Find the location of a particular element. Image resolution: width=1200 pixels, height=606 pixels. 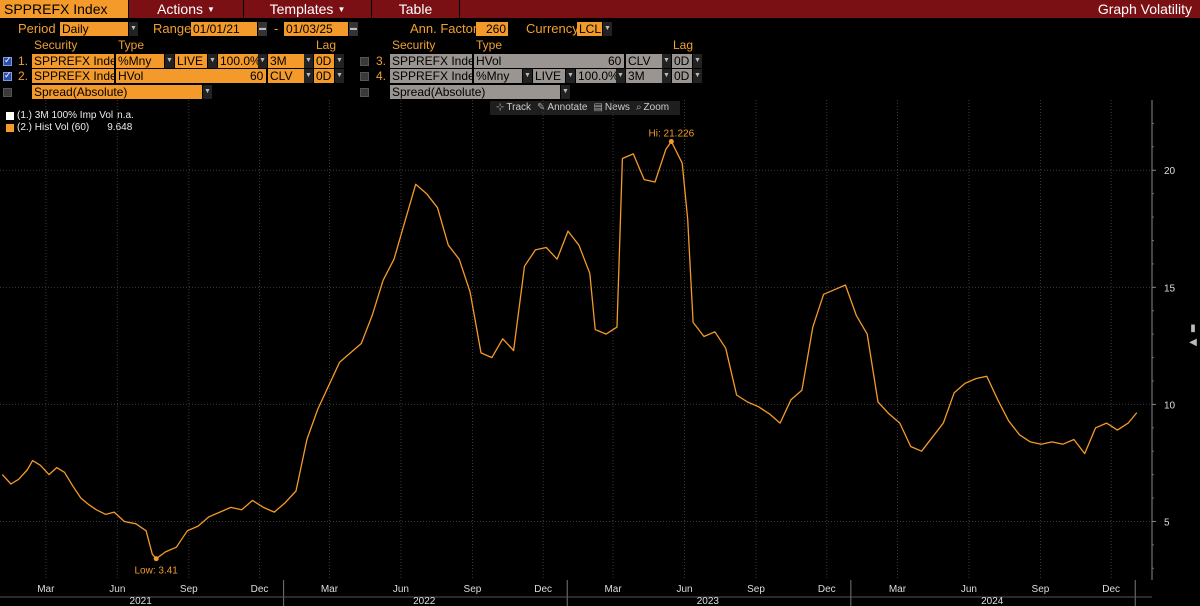

row4-security-input: SPPREFX Inde: is located at coordinates (431, 76).